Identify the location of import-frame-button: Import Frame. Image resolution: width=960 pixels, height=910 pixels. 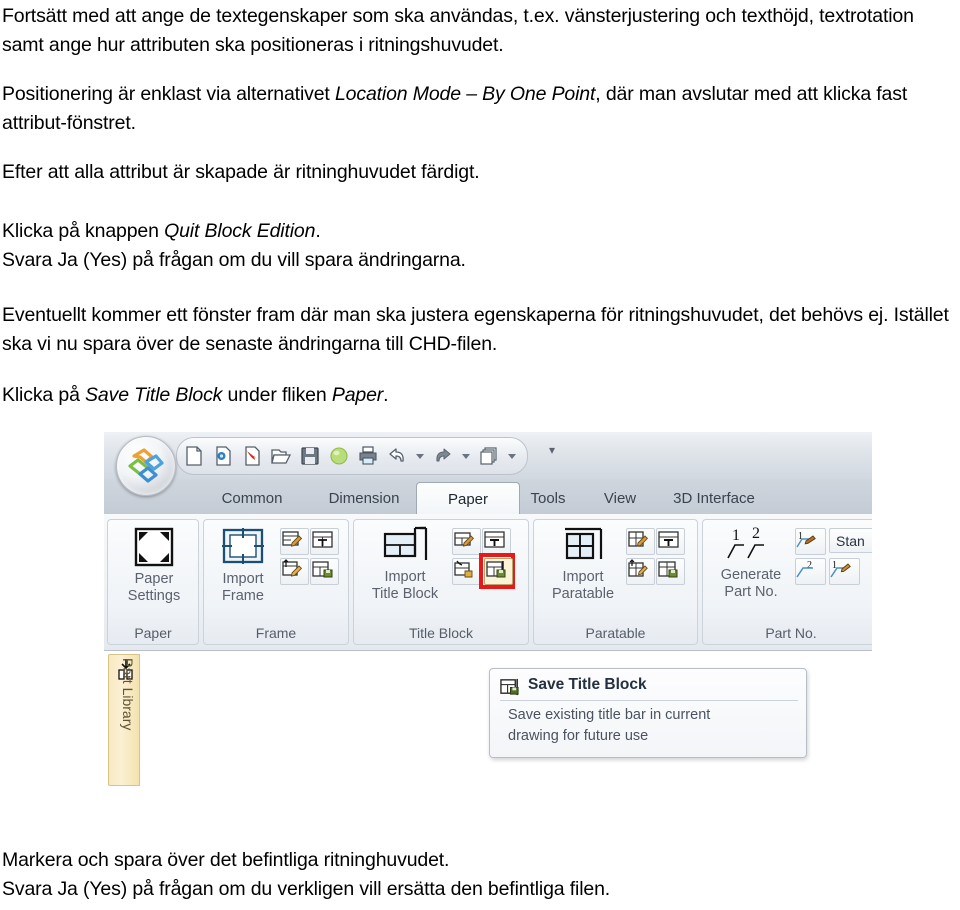
(243, 565).